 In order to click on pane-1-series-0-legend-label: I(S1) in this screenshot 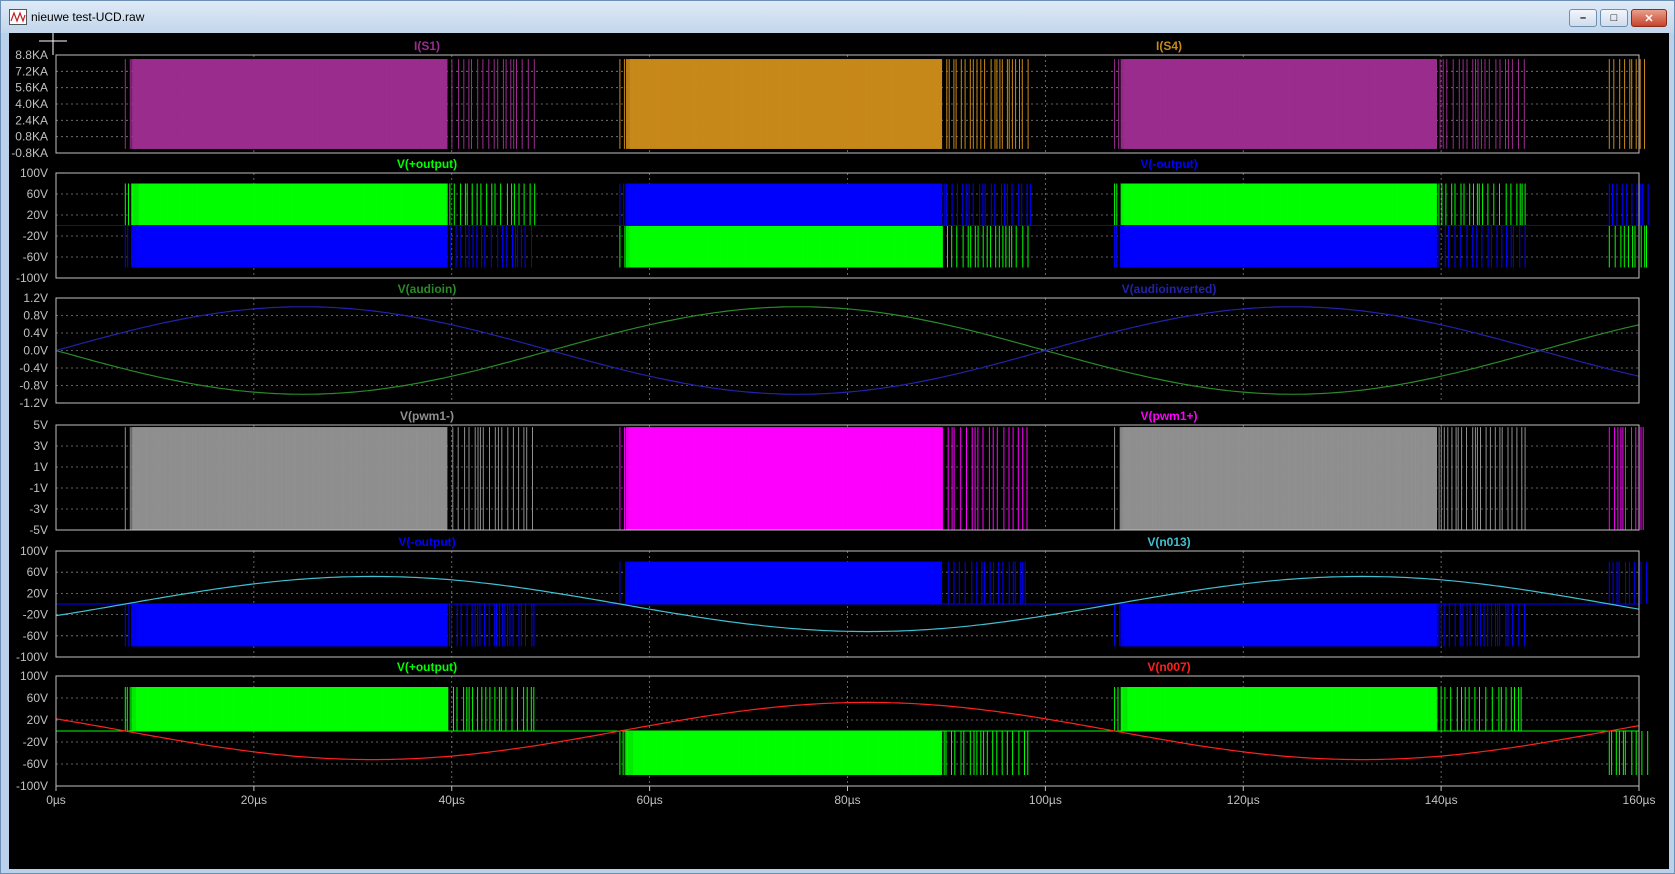, I will do `click(427, 46)`.